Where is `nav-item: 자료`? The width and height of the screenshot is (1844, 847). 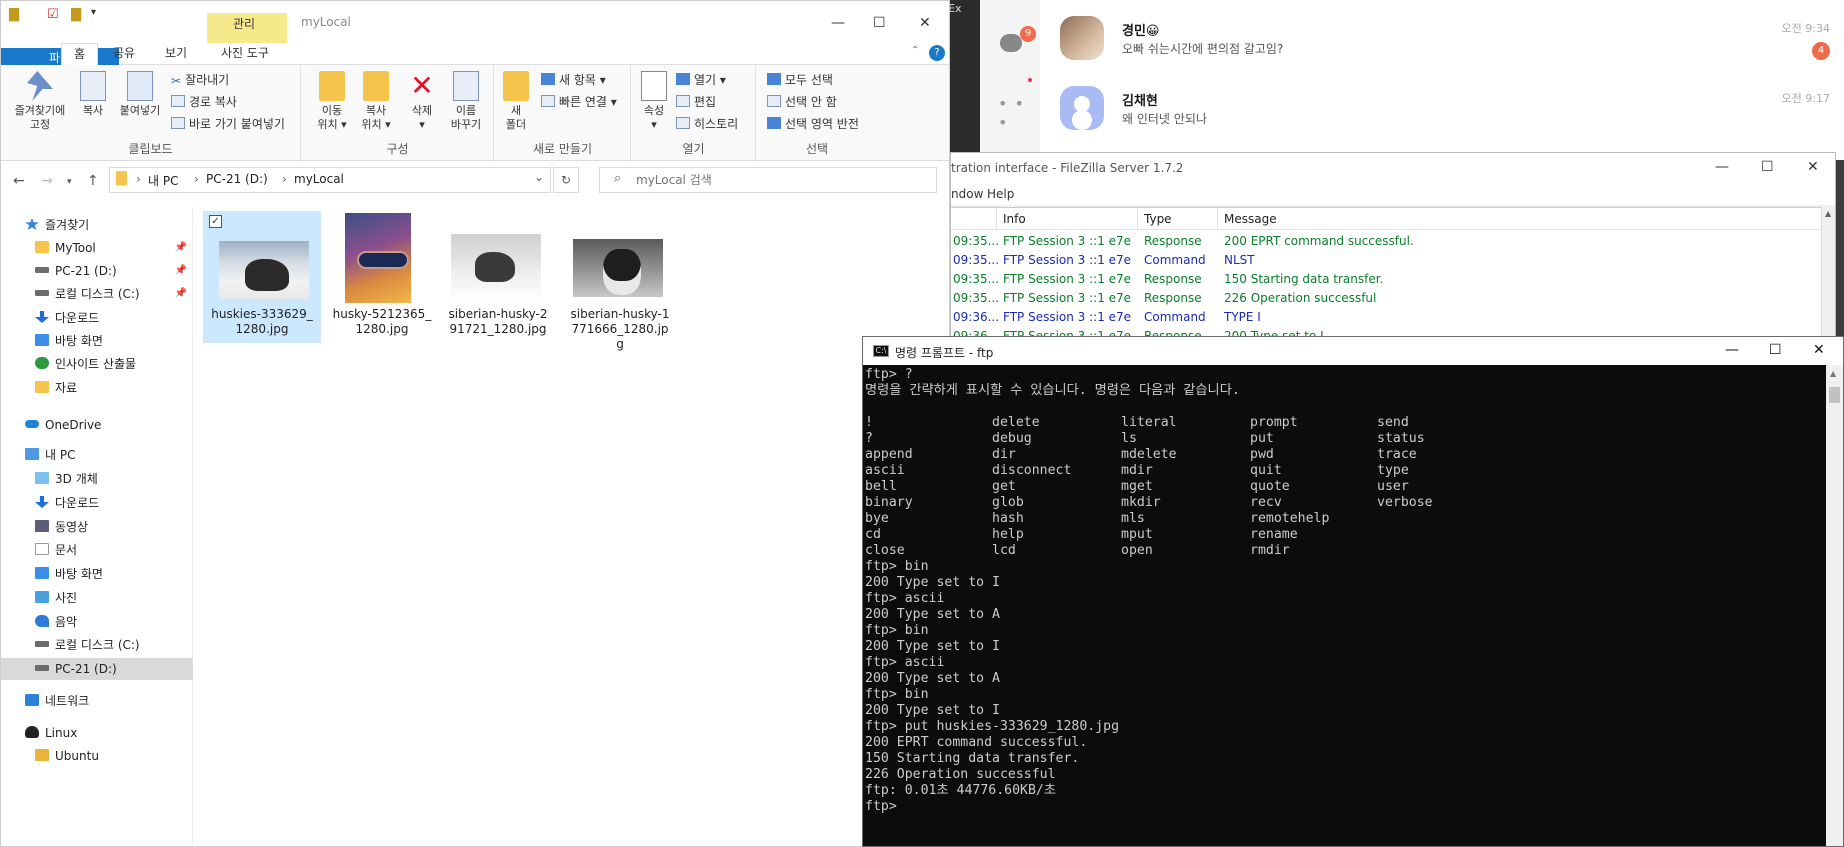 nav-item: 자료 is located at coordinates (97, 388).